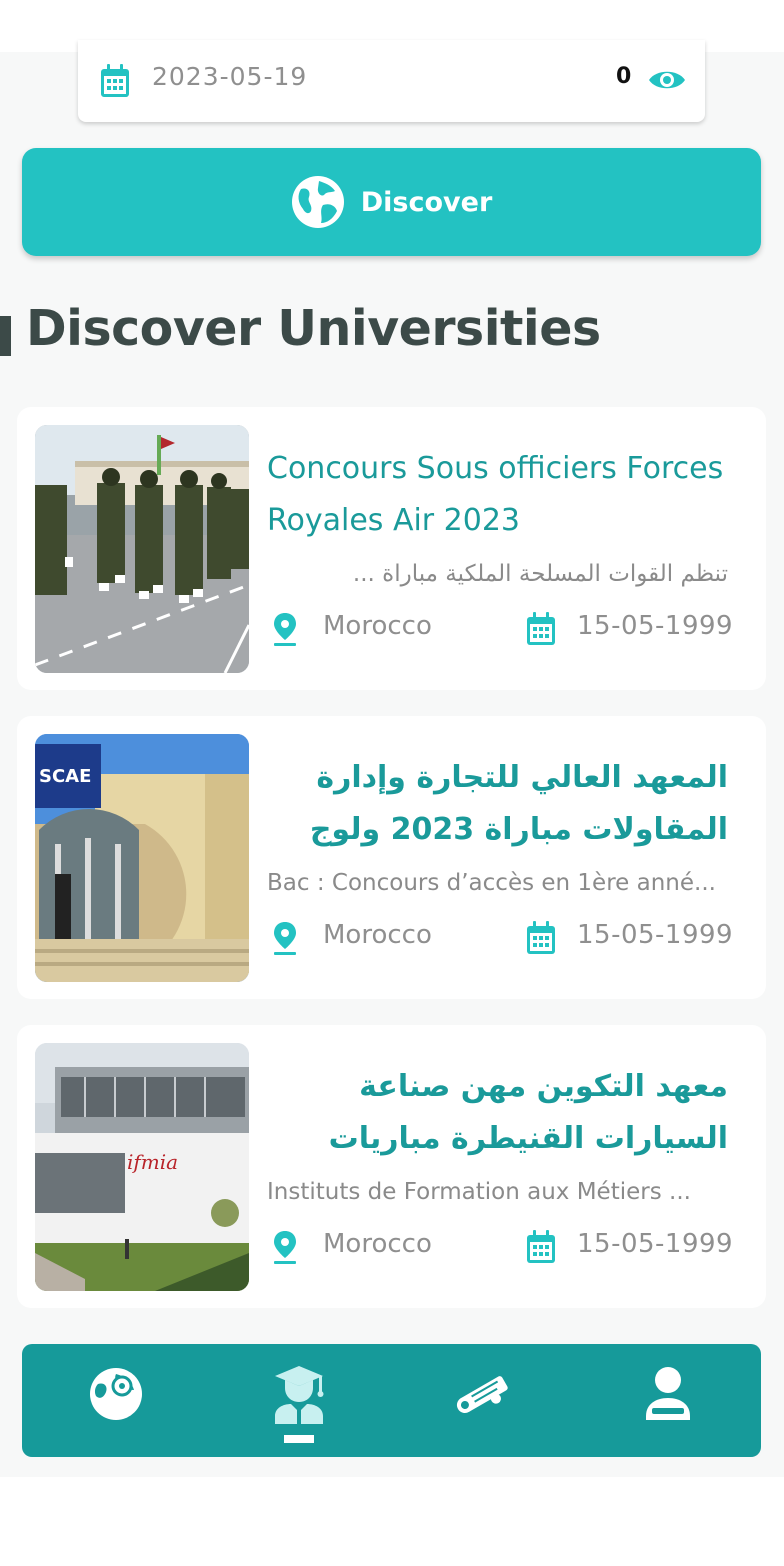  Describe the element at coordinates (142, 858) in the screenshot. I see `card-thumbnail-building: SCAE` at that location.